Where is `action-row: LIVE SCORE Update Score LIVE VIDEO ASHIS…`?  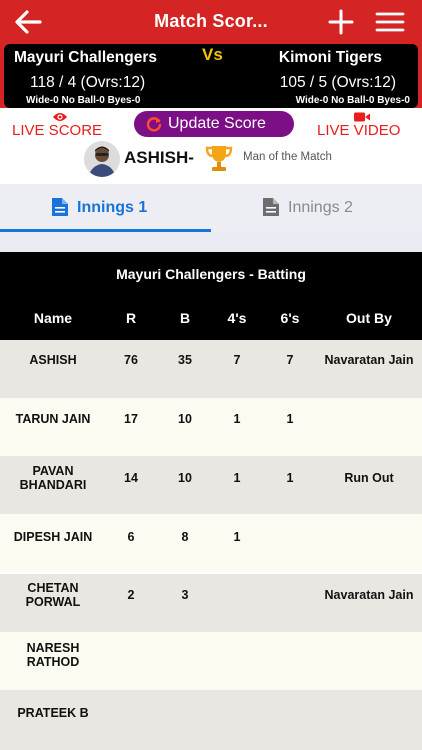 action-row: LIVE SCORE Update Score LIVE VIDEO ASHIS… is located at coordinates (211, 146).